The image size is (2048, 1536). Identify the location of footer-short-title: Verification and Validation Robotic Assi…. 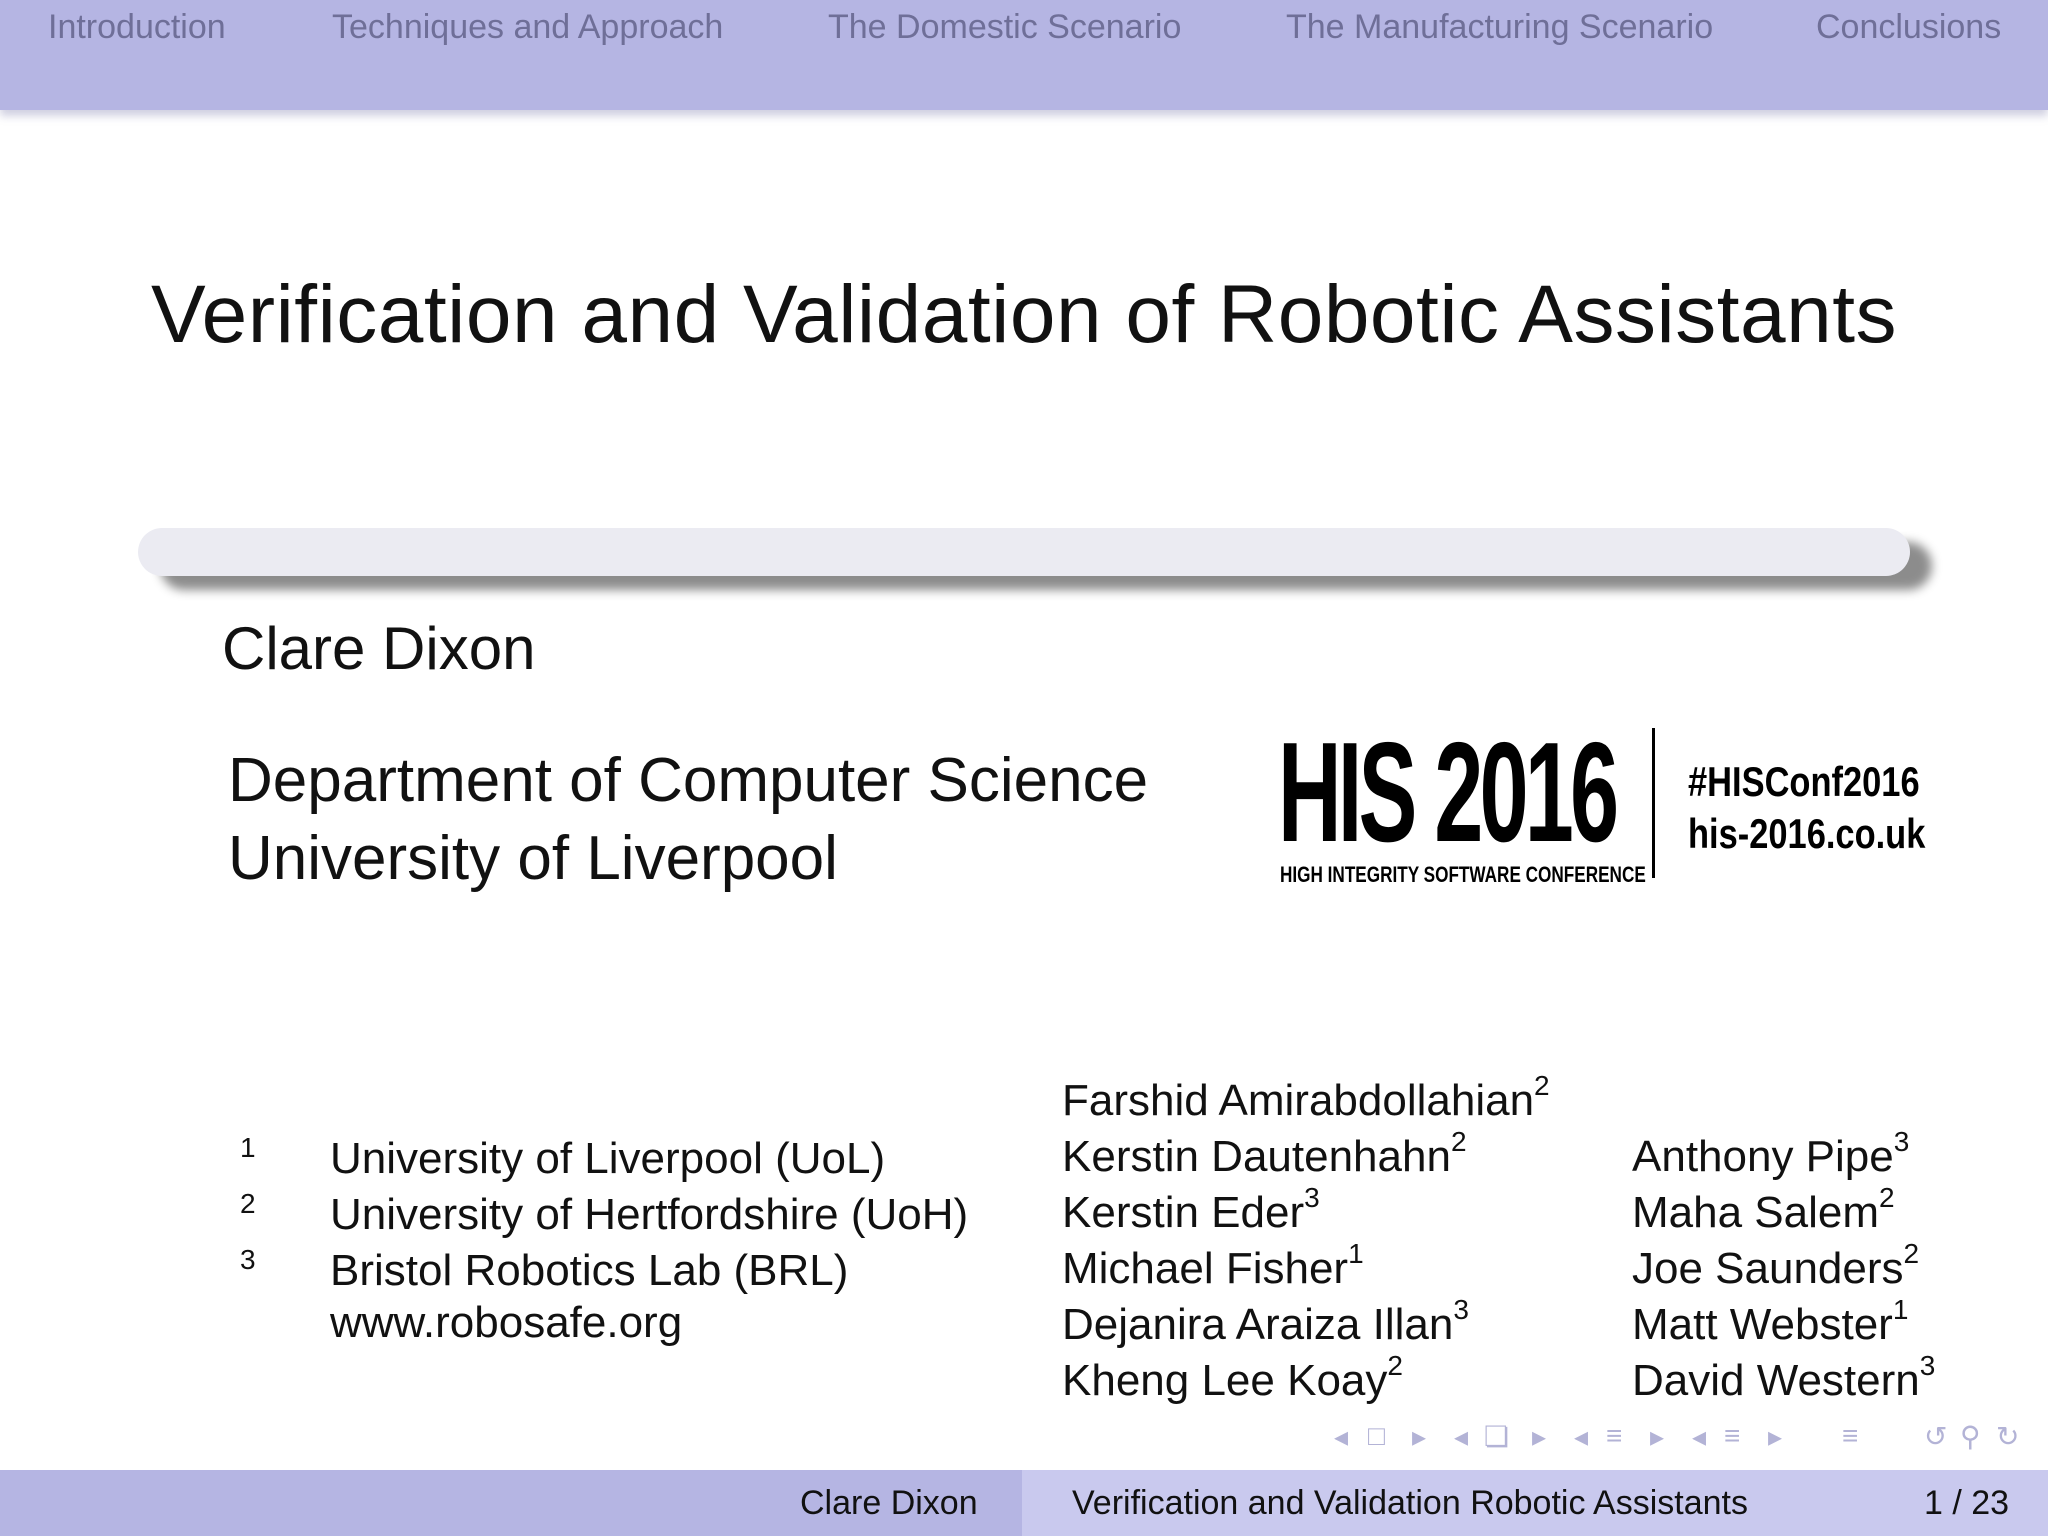
(1410, 1503).